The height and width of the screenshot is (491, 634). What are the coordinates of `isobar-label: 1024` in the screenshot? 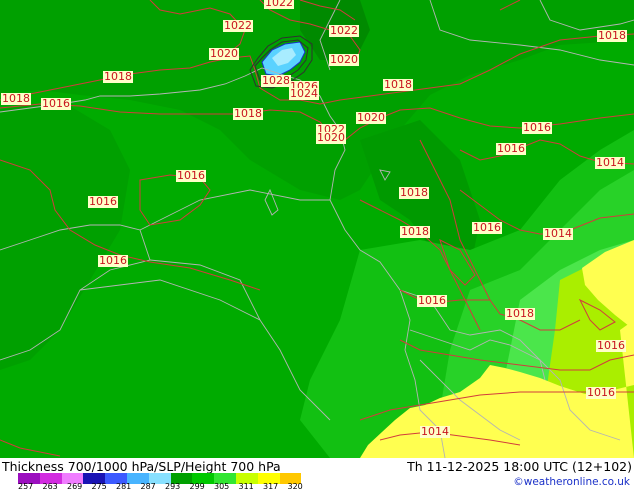 It's located at (304, 93).